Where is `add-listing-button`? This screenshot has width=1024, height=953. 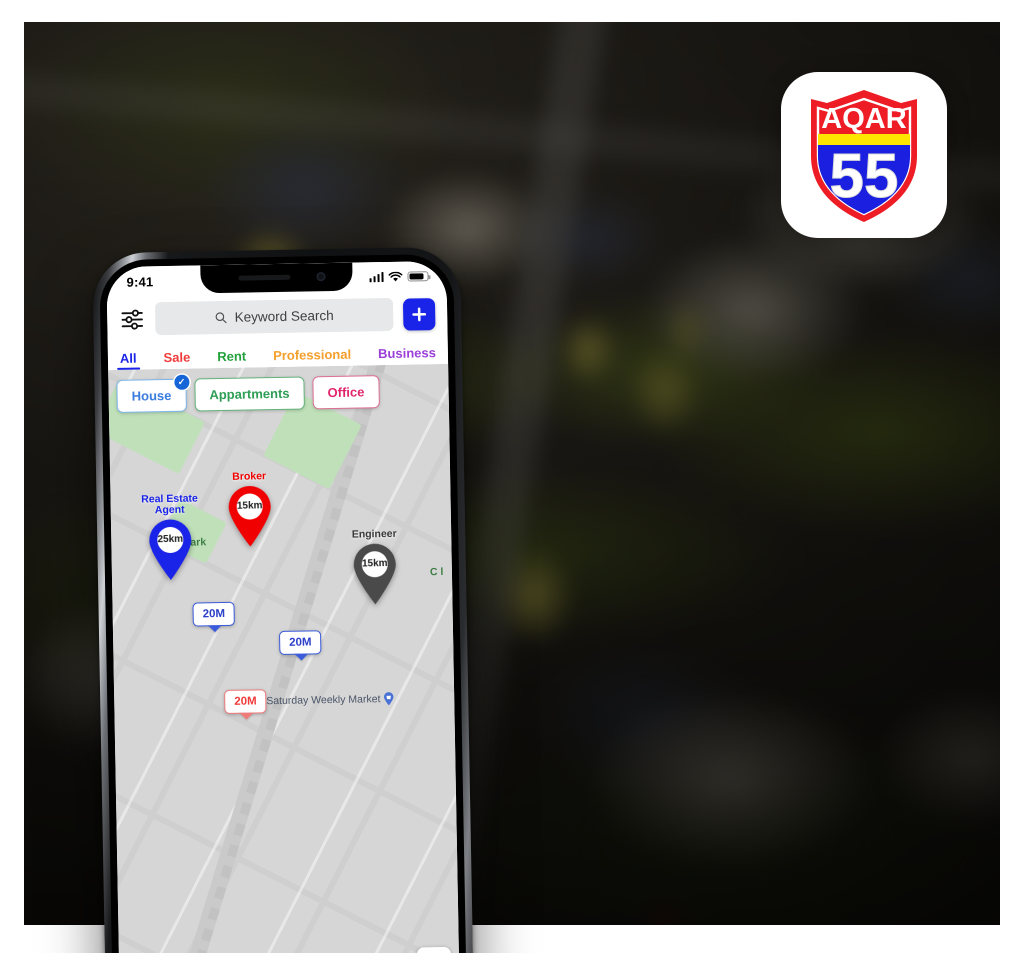
add-listing-button is located at coordinates (419, 314).